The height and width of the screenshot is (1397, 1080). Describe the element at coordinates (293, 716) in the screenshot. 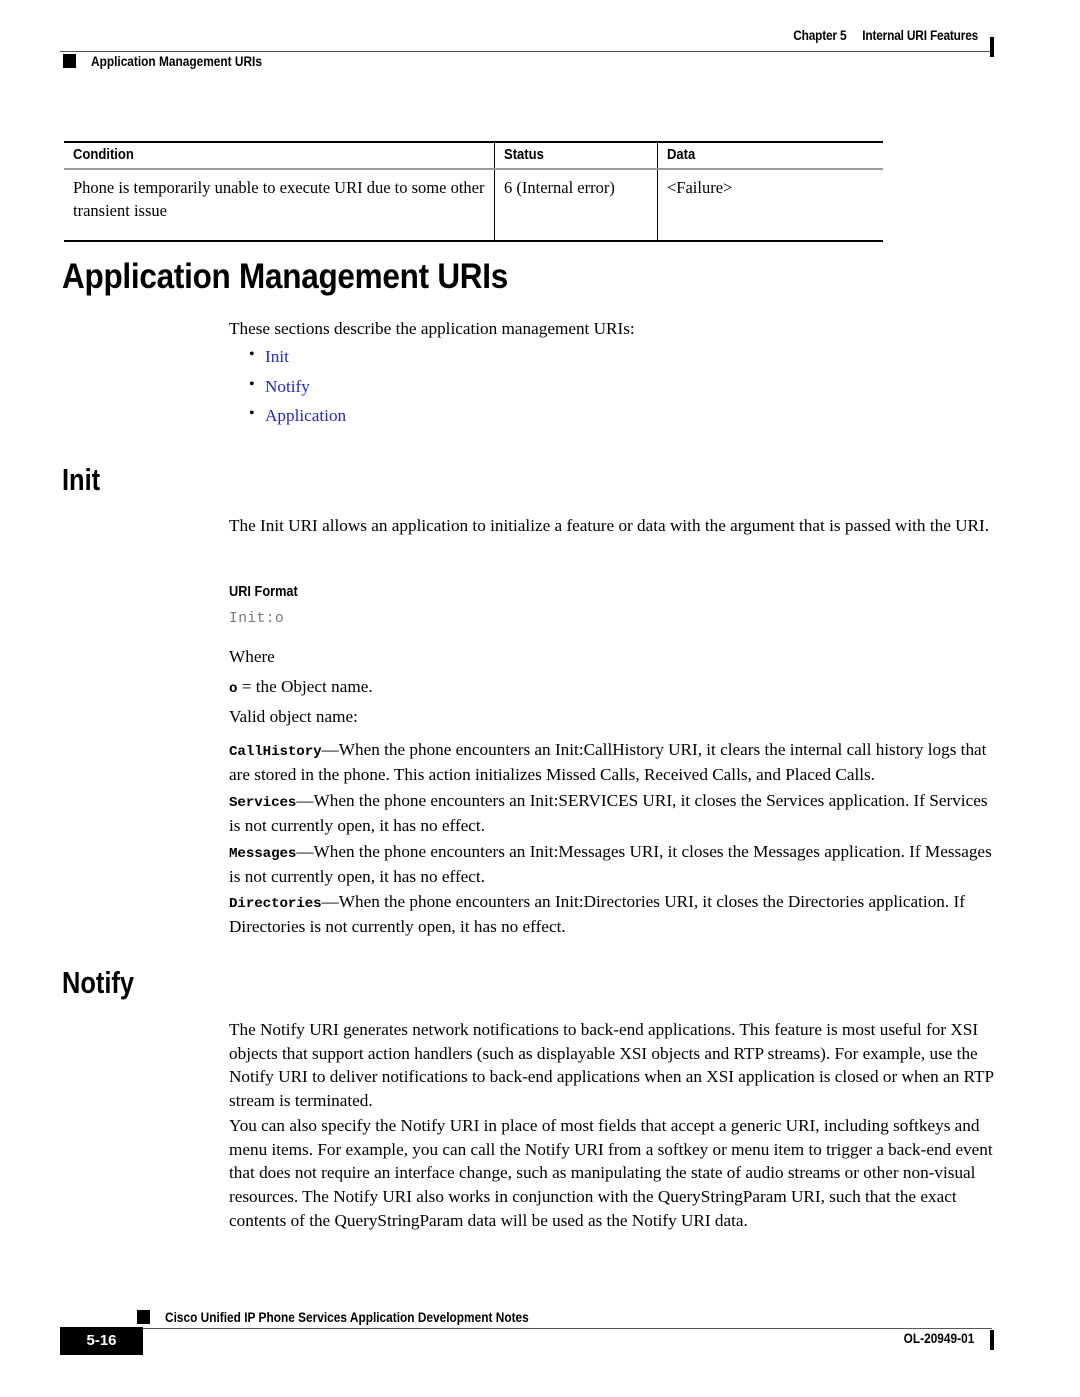

I see `init-valid-object-label: Valid object name:` at that location.